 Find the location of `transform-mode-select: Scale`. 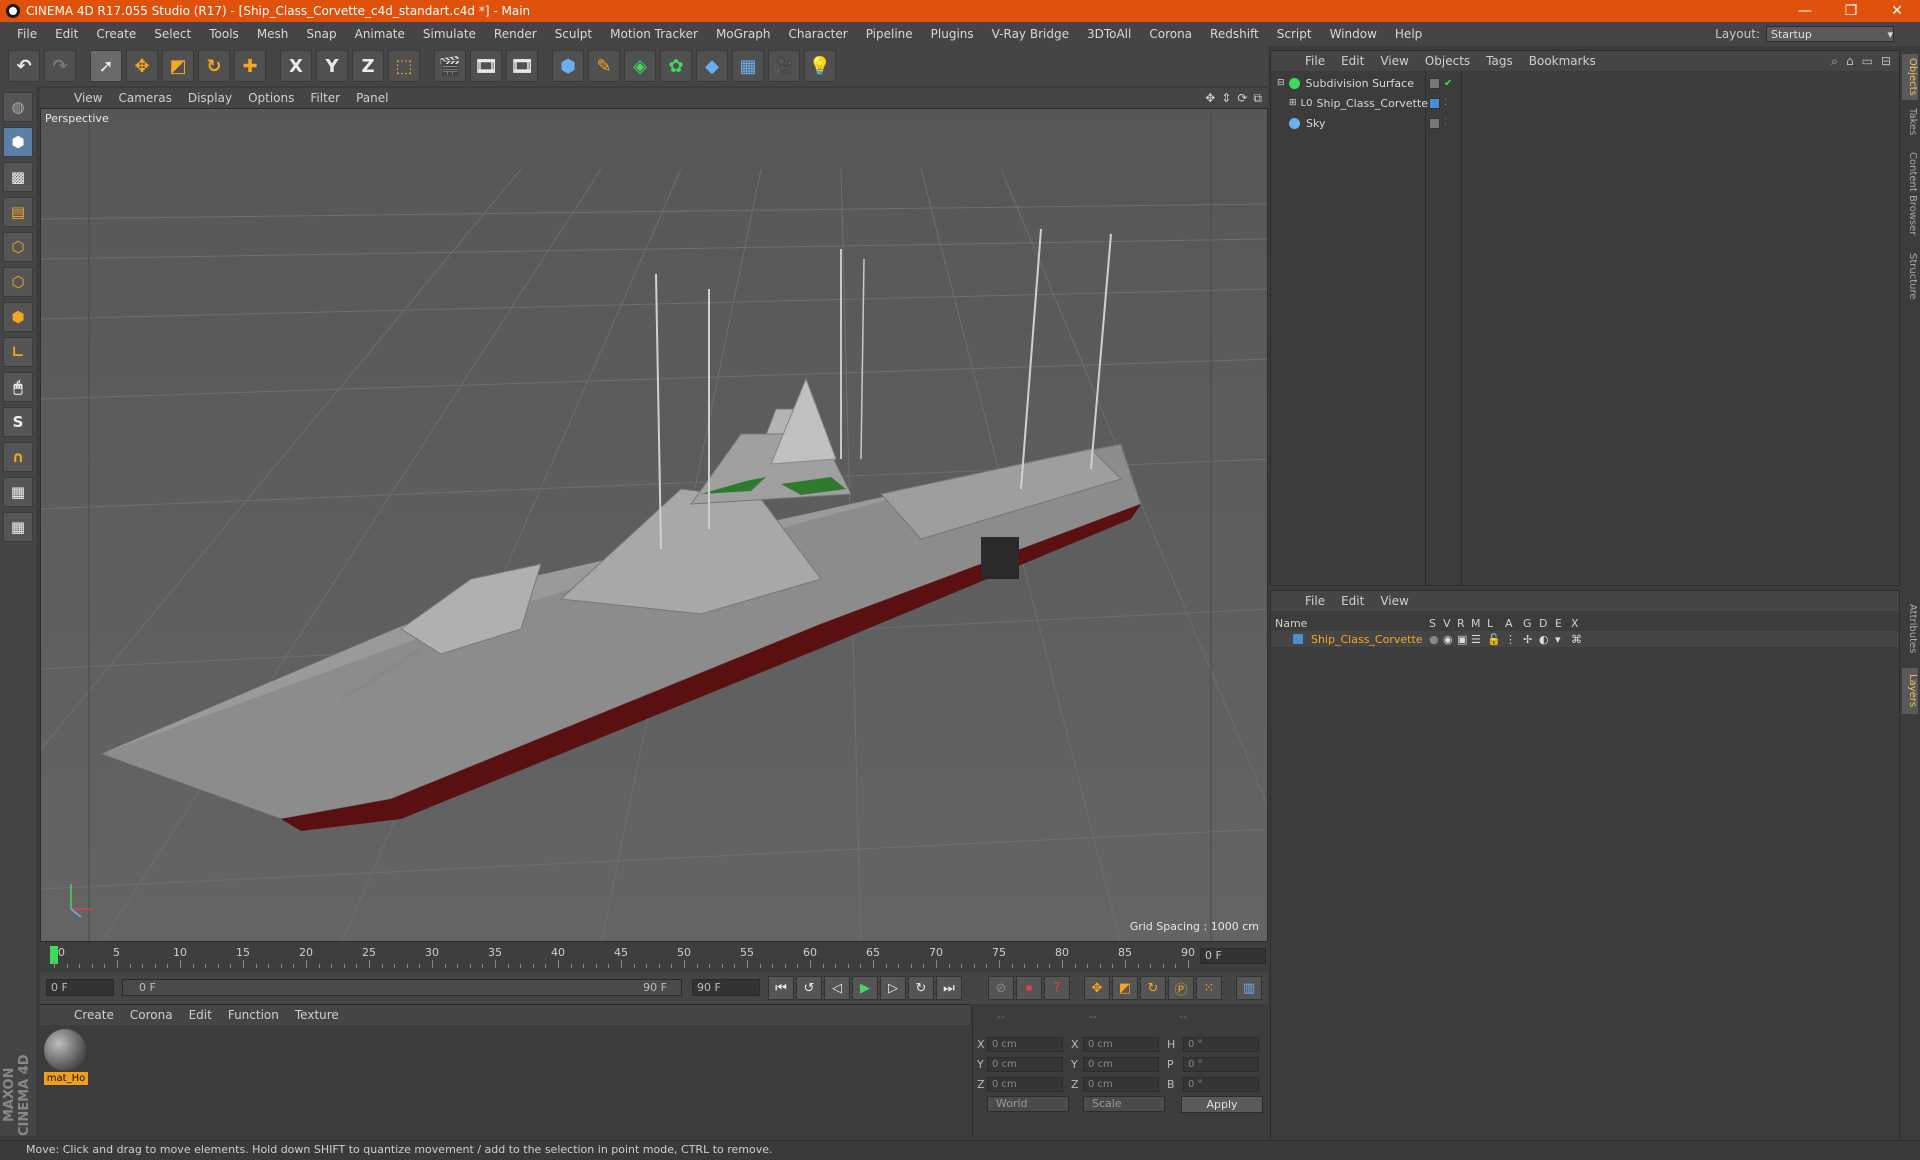

transform-mode-select: Scale is located at coordinates (1124, 1104).